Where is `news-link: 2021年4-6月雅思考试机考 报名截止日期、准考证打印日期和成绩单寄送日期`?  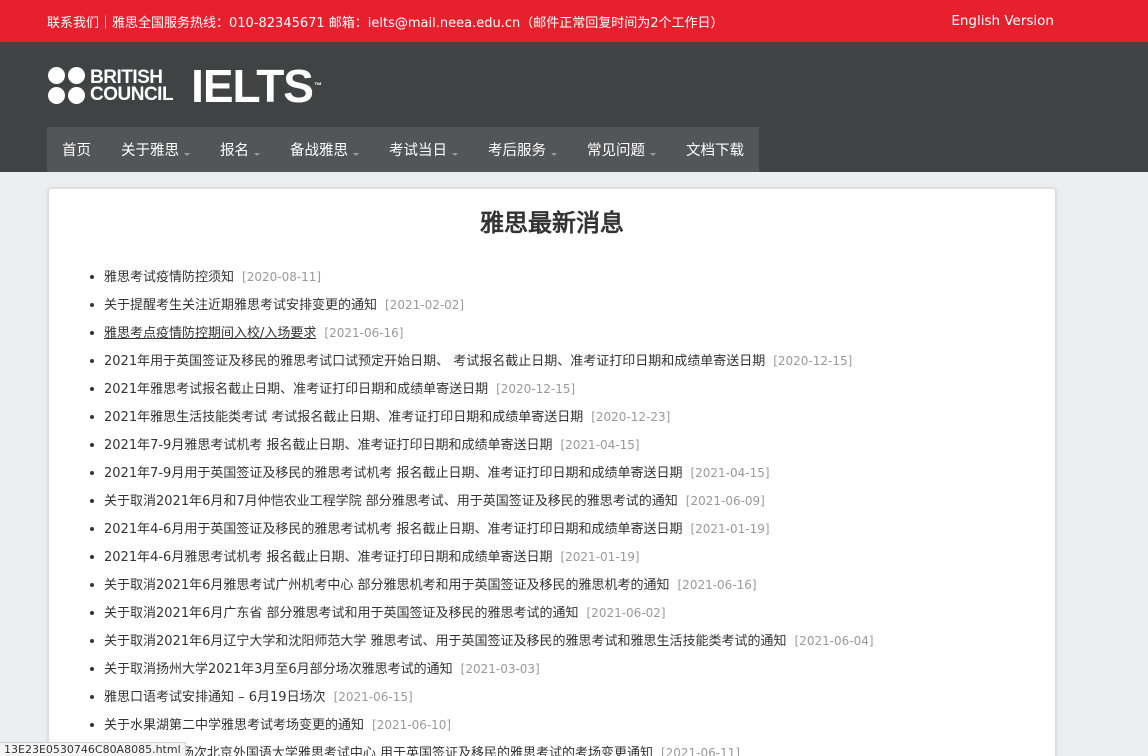 news-link: 2021年4-6月雅思考试机考 报名截止日期、准考证打印日期和成绩单寄送日期 is located at coordinates (328, 557).